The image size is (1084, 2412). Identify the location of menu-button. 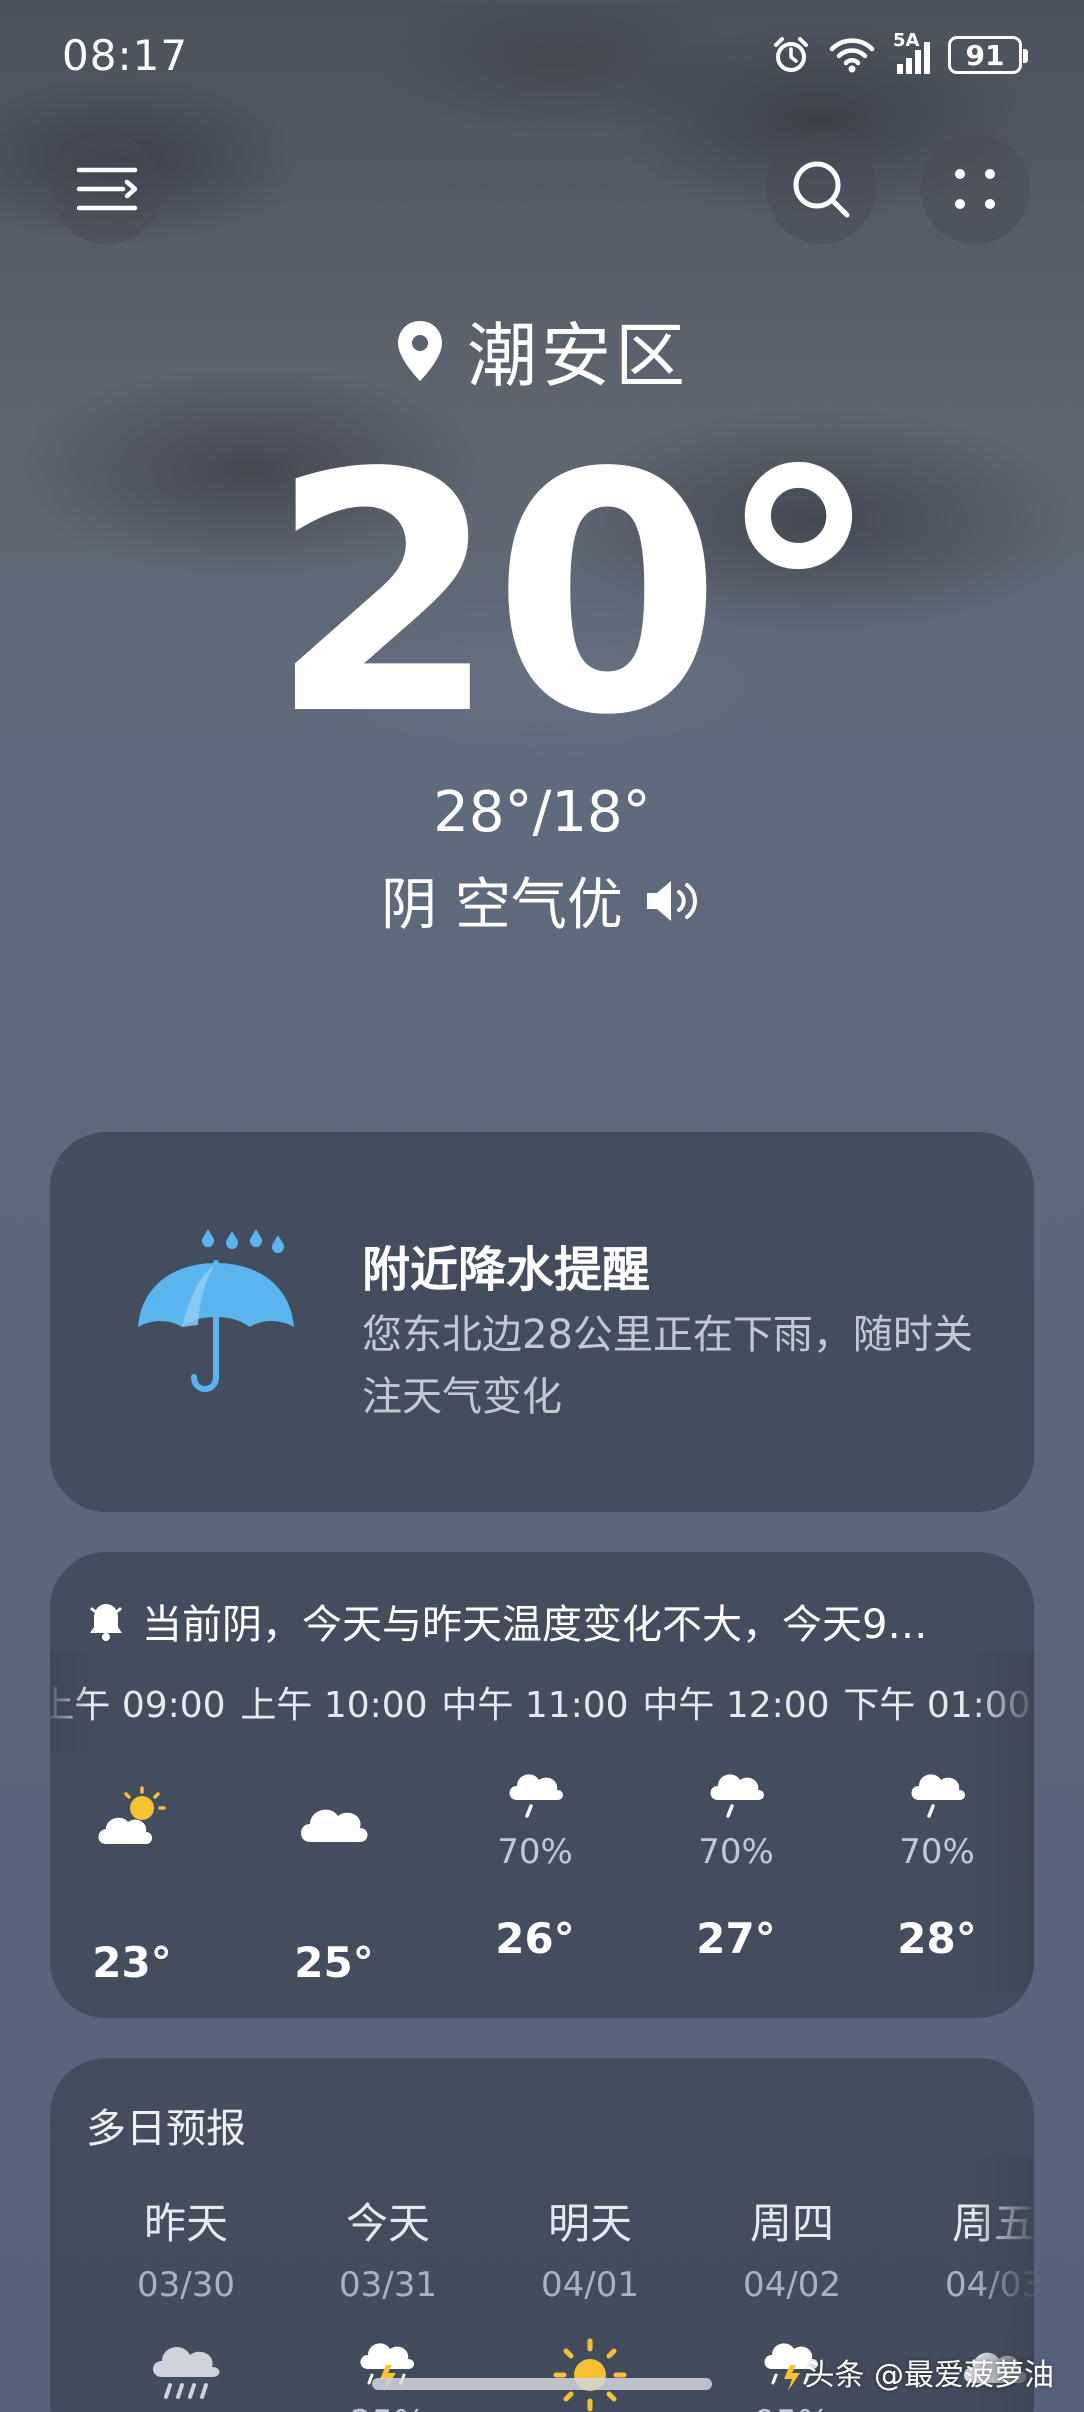
(107, 189).